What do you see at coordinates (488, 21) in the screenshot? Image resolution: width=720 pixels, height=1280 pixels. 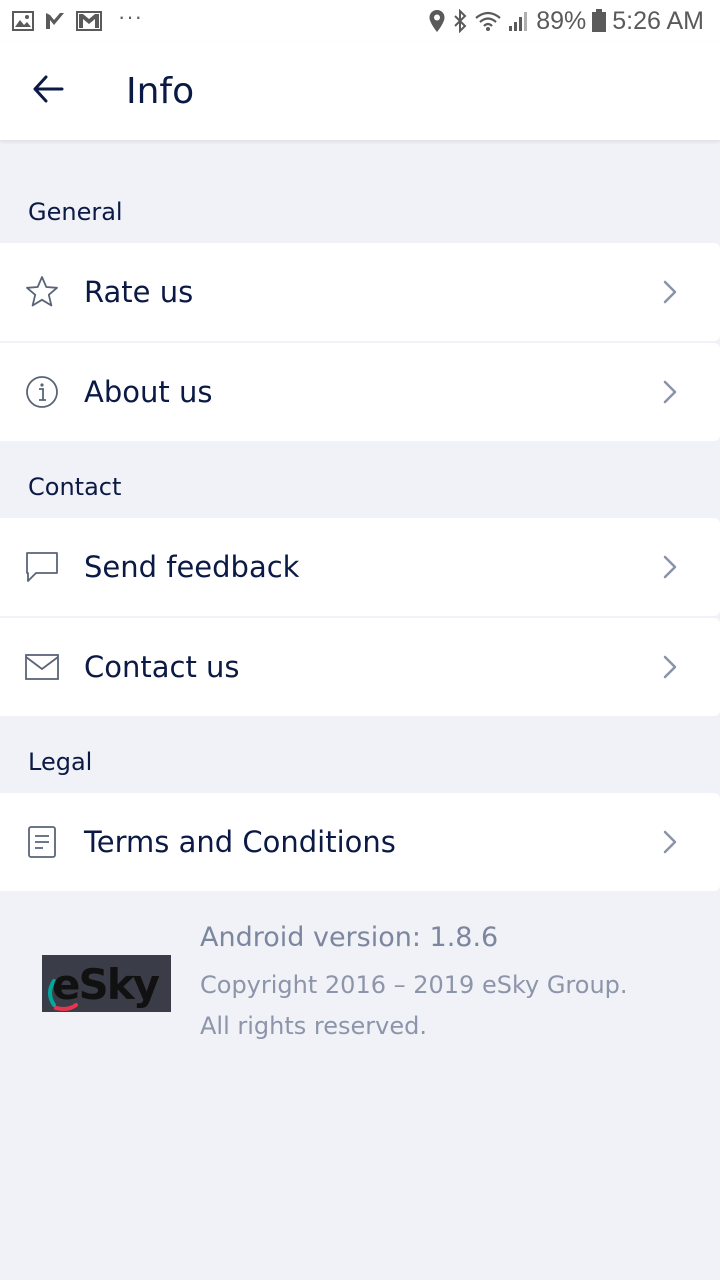 I see `wifi-icon` at bounding box center [488, 21].